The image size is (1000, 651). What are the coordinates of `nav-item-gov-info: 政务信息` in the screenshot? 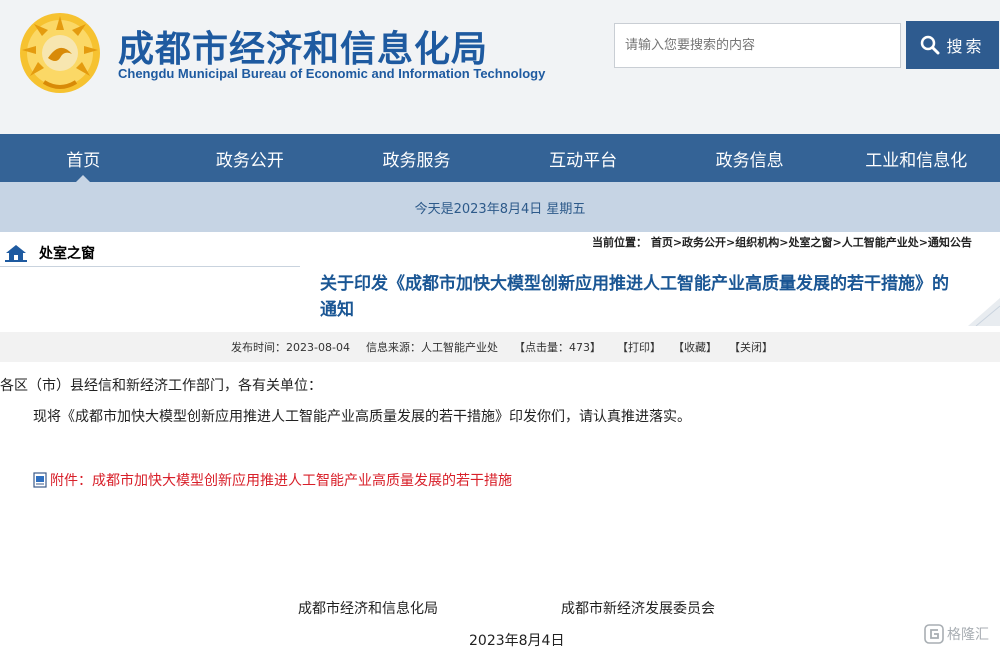 It's located at (749, 158).